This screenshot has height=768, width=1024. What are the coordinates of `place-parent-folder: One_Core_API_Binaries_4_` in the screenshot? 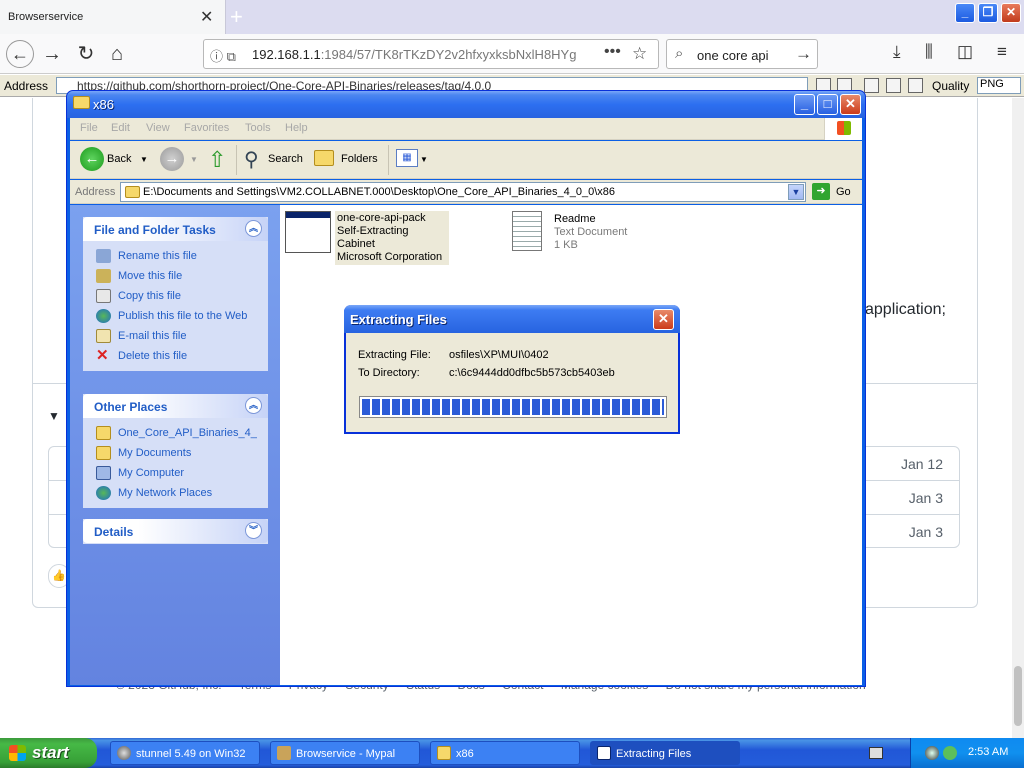 It's located at (175, 434).